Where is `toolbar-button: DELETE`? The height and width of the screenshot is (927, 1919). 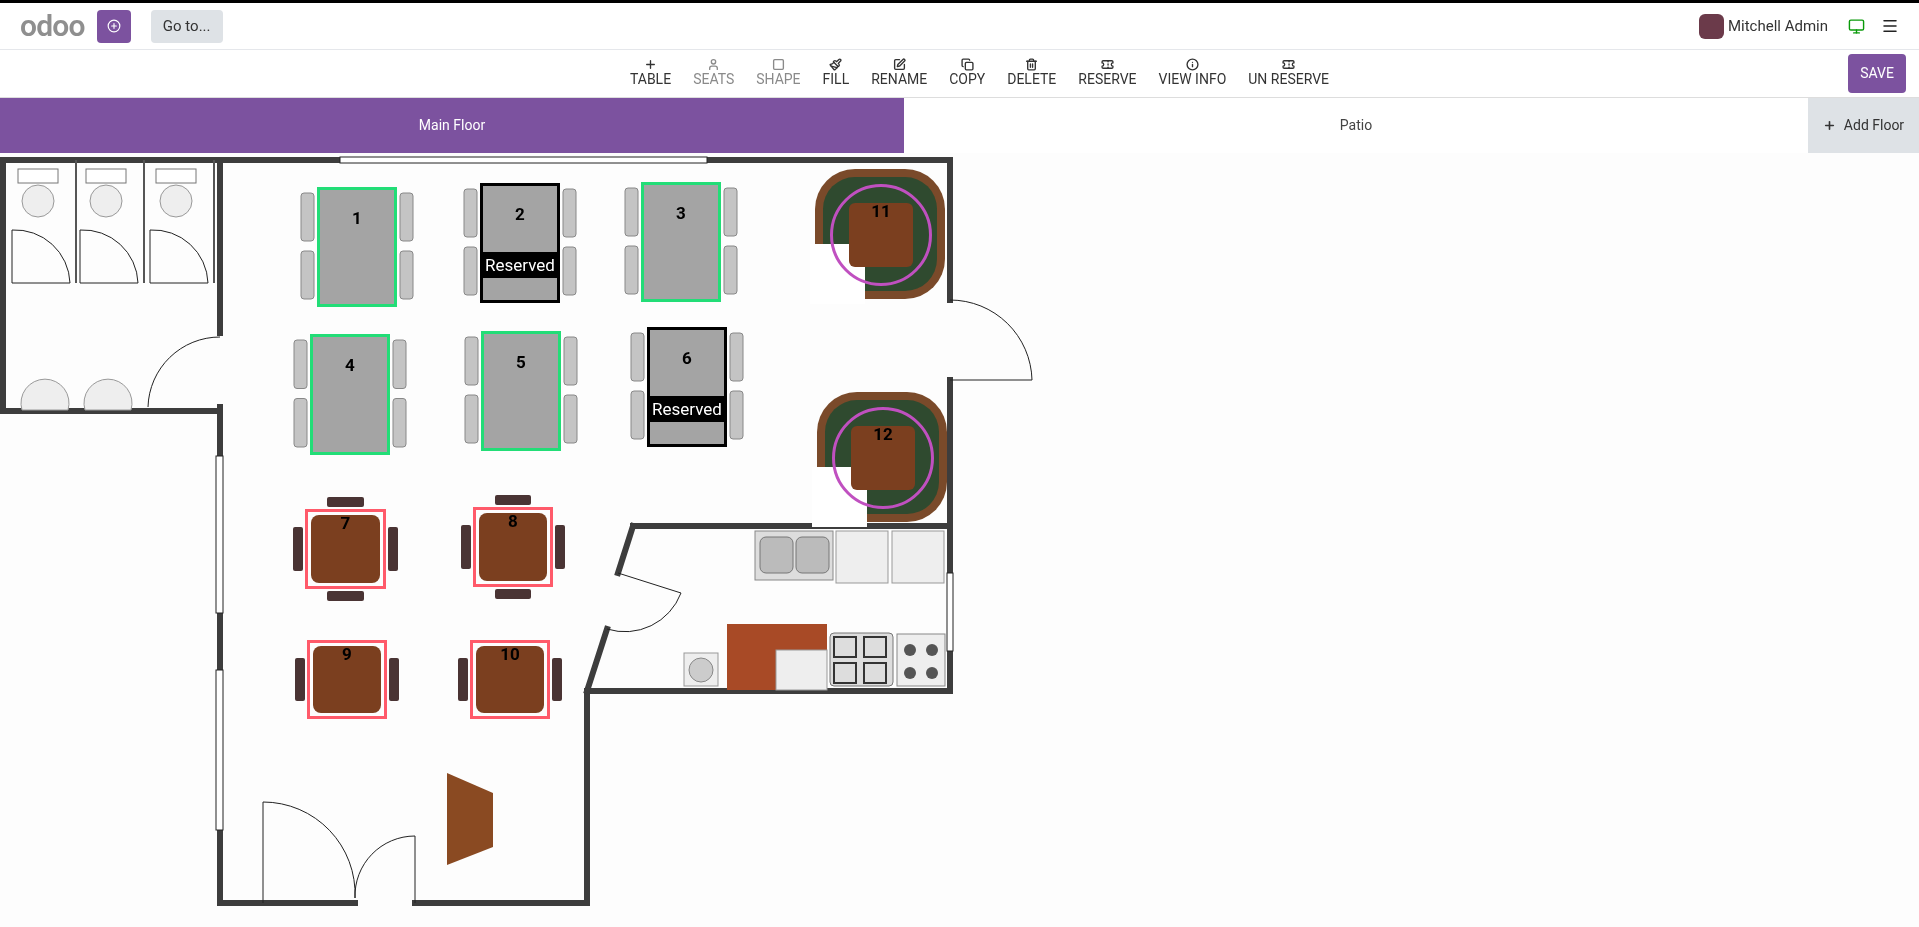
toolbar-button: DELETE is located at coordinates (1032, 73).